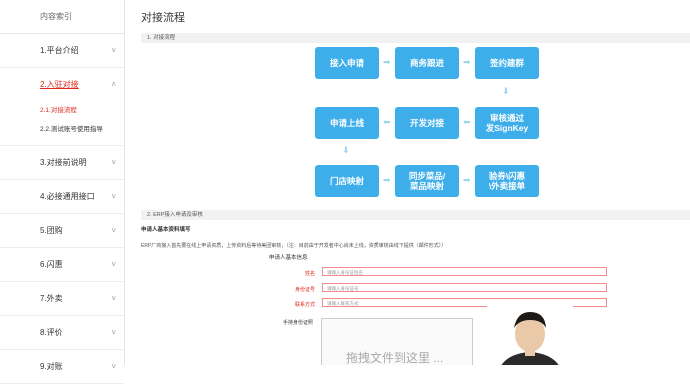  What do you see at coordinates (166, 230) in the screenshot?
I see `form-title: 申请人基本资料填写` at bounding box center [166, 230].